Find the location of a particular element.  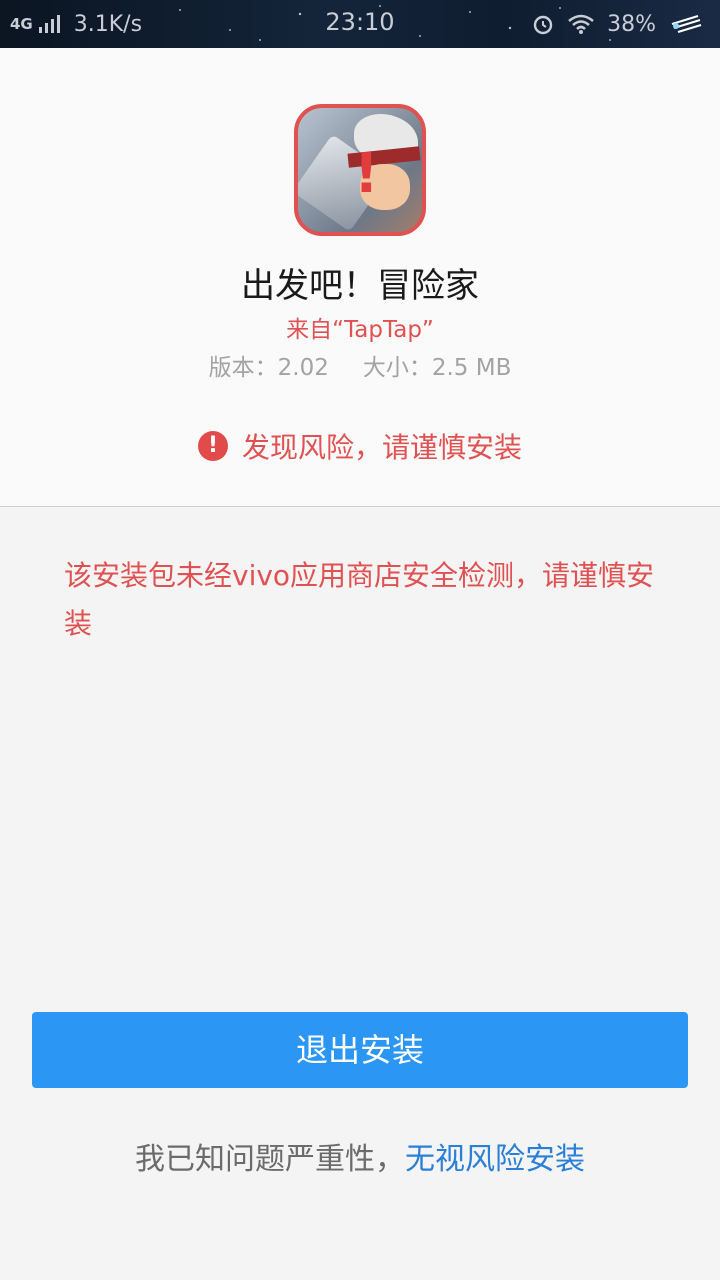

status-right: 38% is located at coordinates (617, 24).